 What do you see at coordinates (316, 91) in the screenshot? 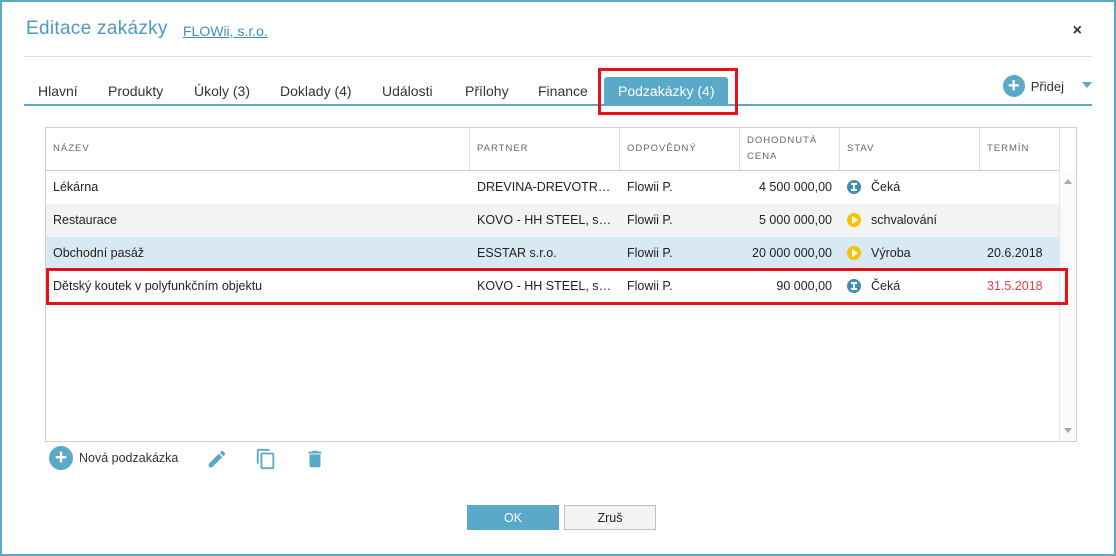
I see `tab-documents: Doklady (4)` at bounding box center [316, 91].